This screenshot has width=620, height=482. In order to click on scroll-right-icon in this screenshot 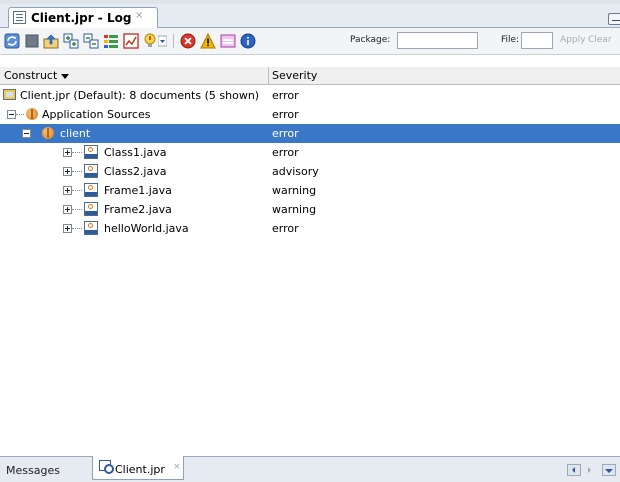, I will do `click(590, 470)`.